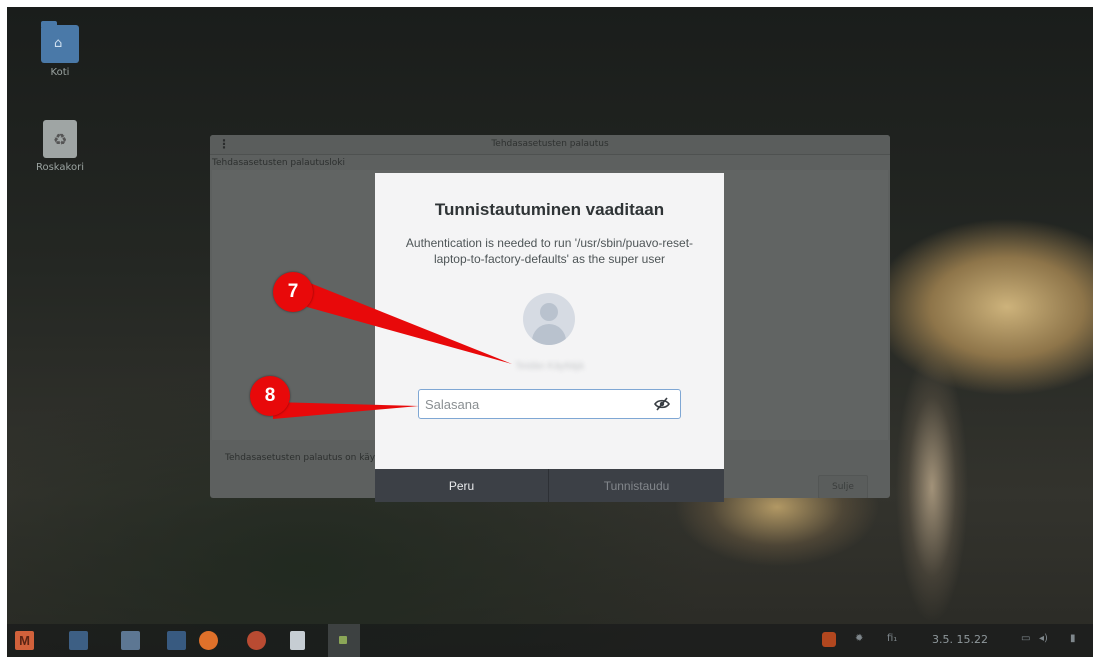 Image resolution: width=1093 pixels, height=657 pixels. I want to click on active-window-button, so click(344, 640).